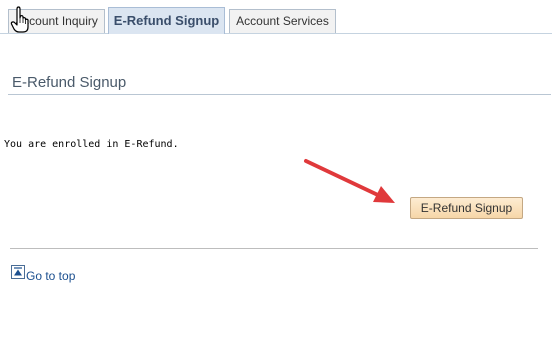 Image resolution: width=552 pixels, height=341 pixels. I want to click on go-to-top-label: Go to top, so click(51, 276).